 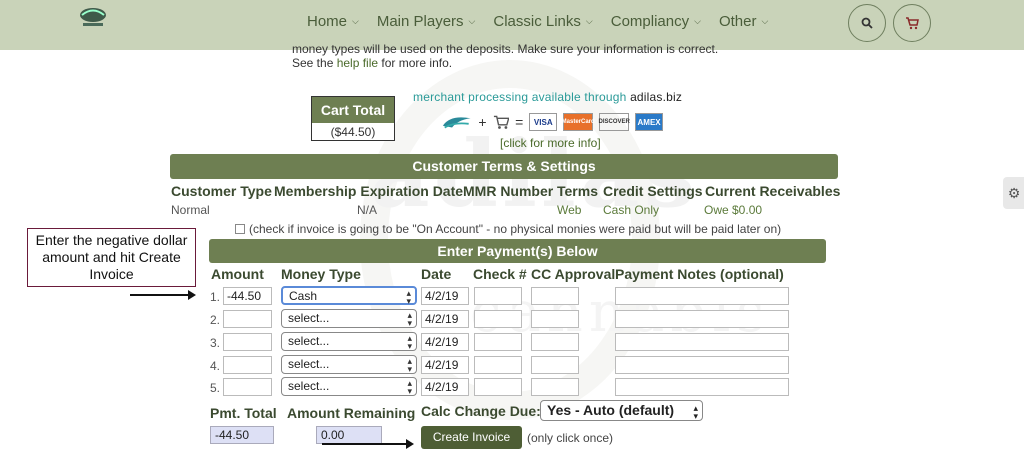 What do you see at coordinates (321, 274) in the screenshot?
I see `money-type-column-header: Money Type` at bounding box center [321, 274].